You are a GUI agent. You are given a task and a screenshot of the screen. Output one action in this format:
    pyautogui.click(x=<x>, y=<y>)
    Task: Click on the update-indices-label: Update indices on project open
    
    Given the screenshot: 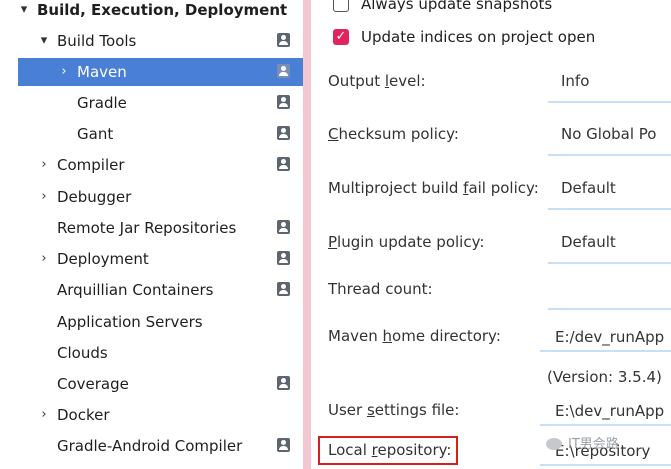 What is the action you would take?
    pyautogui.click(x=478, y=37)
    